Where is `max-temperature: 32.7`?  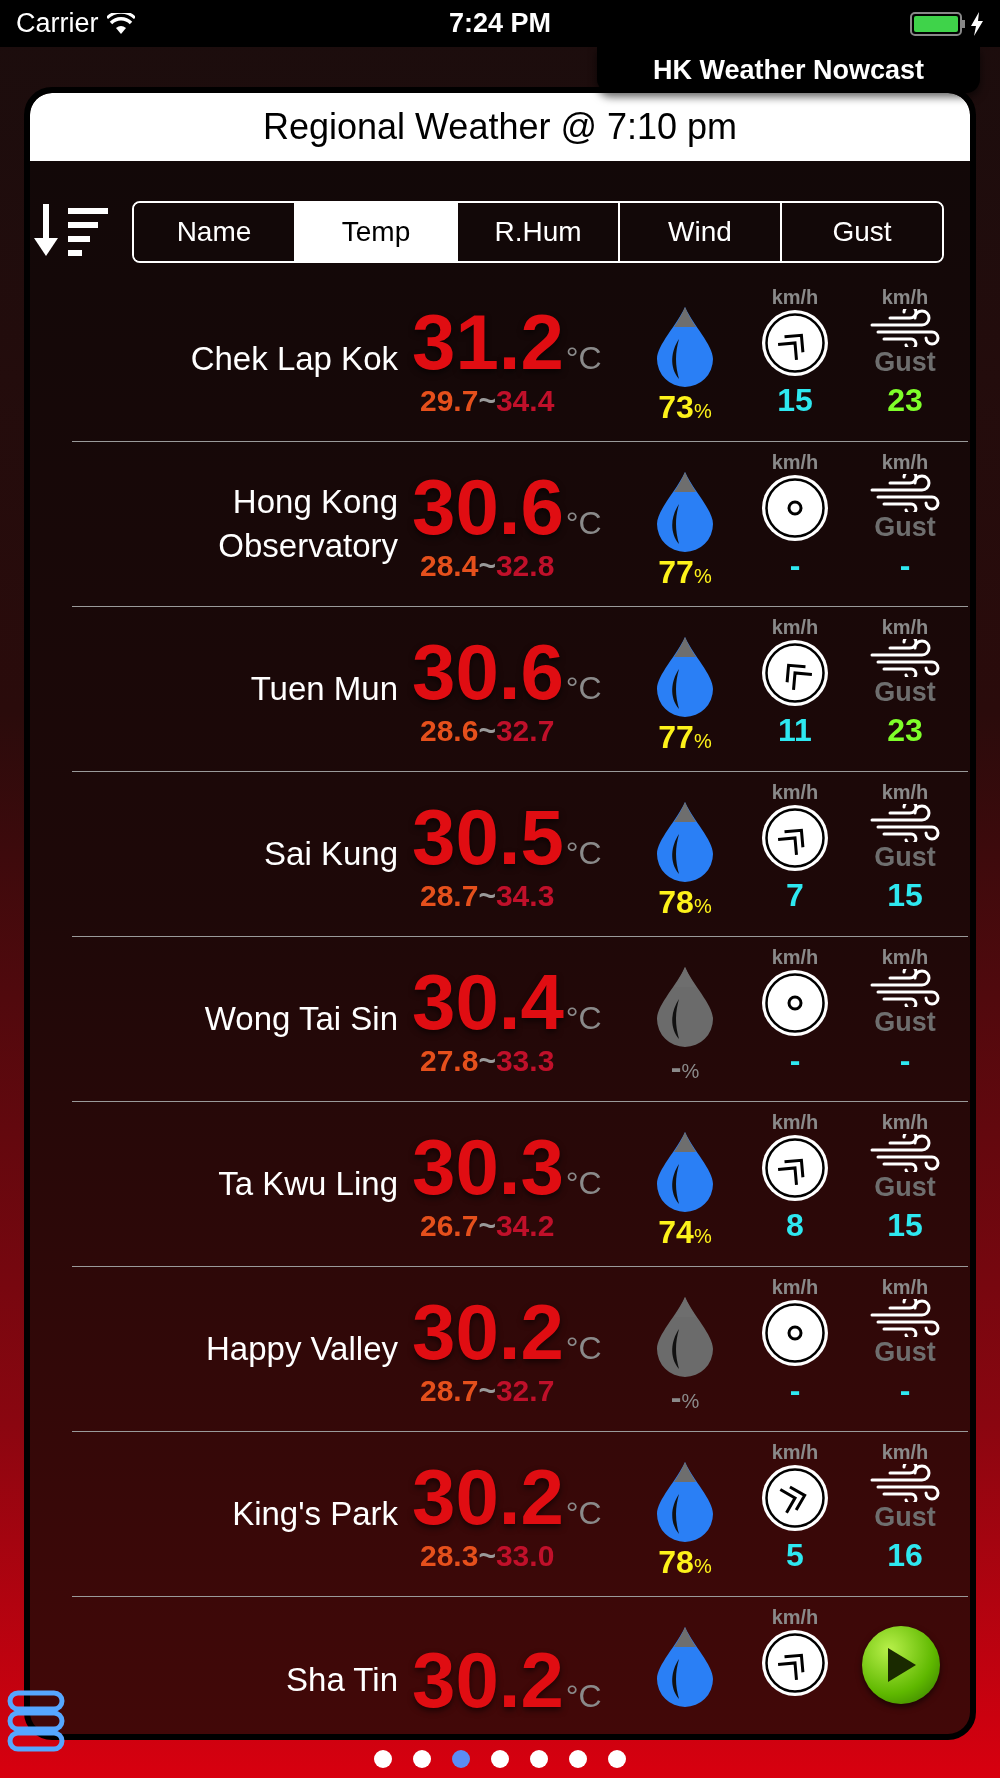 max-temperature: 32.7 is located at coordinates (525, 731).